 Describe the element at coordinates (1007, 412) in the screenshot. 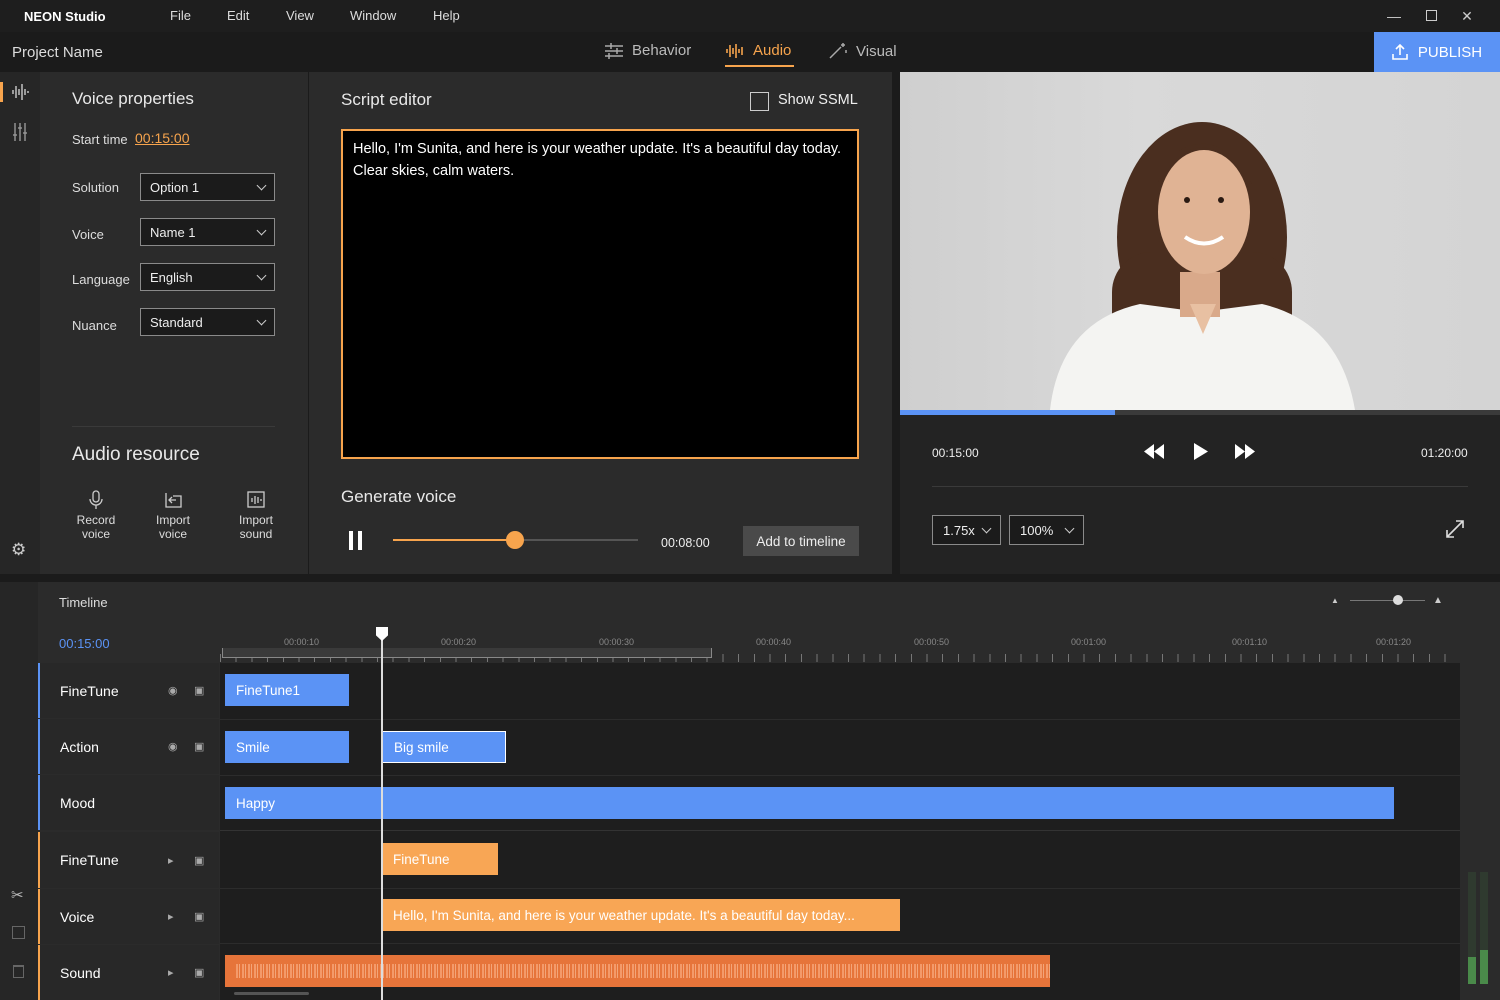

I see `video-progress-fill` at that location.